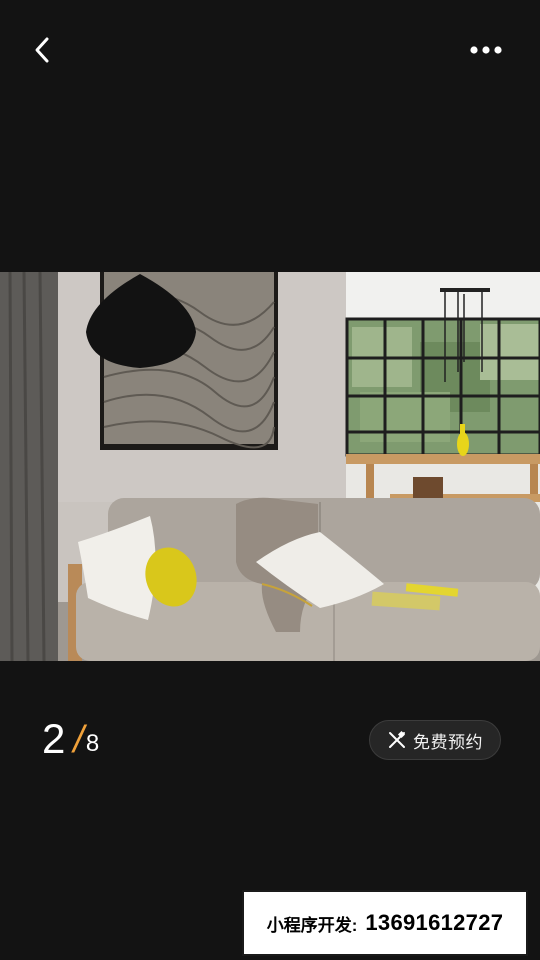  I want to click on pencil-ruler-icon, so click(397, 739).